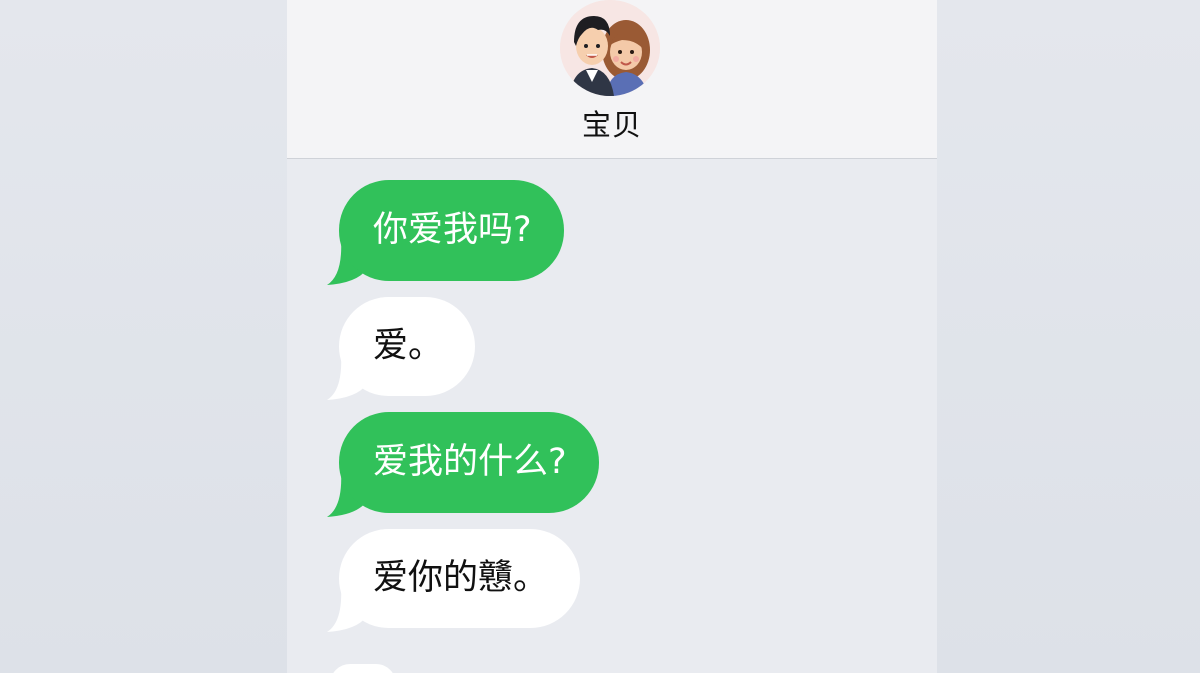 The height and width of the screenshot is (673, 1200). I want to click on message-sent: 你爱我吗?, so click(496, 232).